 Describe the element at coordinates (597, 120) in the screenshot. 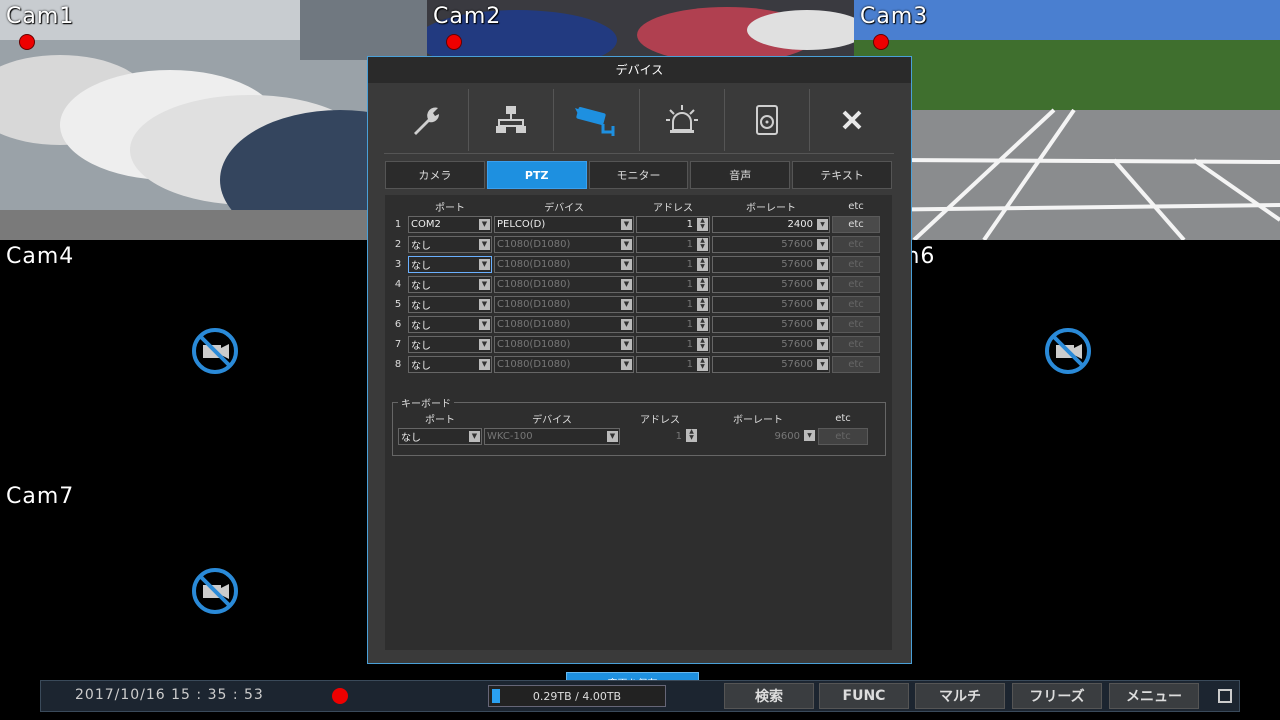

I see `camera-icon` at that location.